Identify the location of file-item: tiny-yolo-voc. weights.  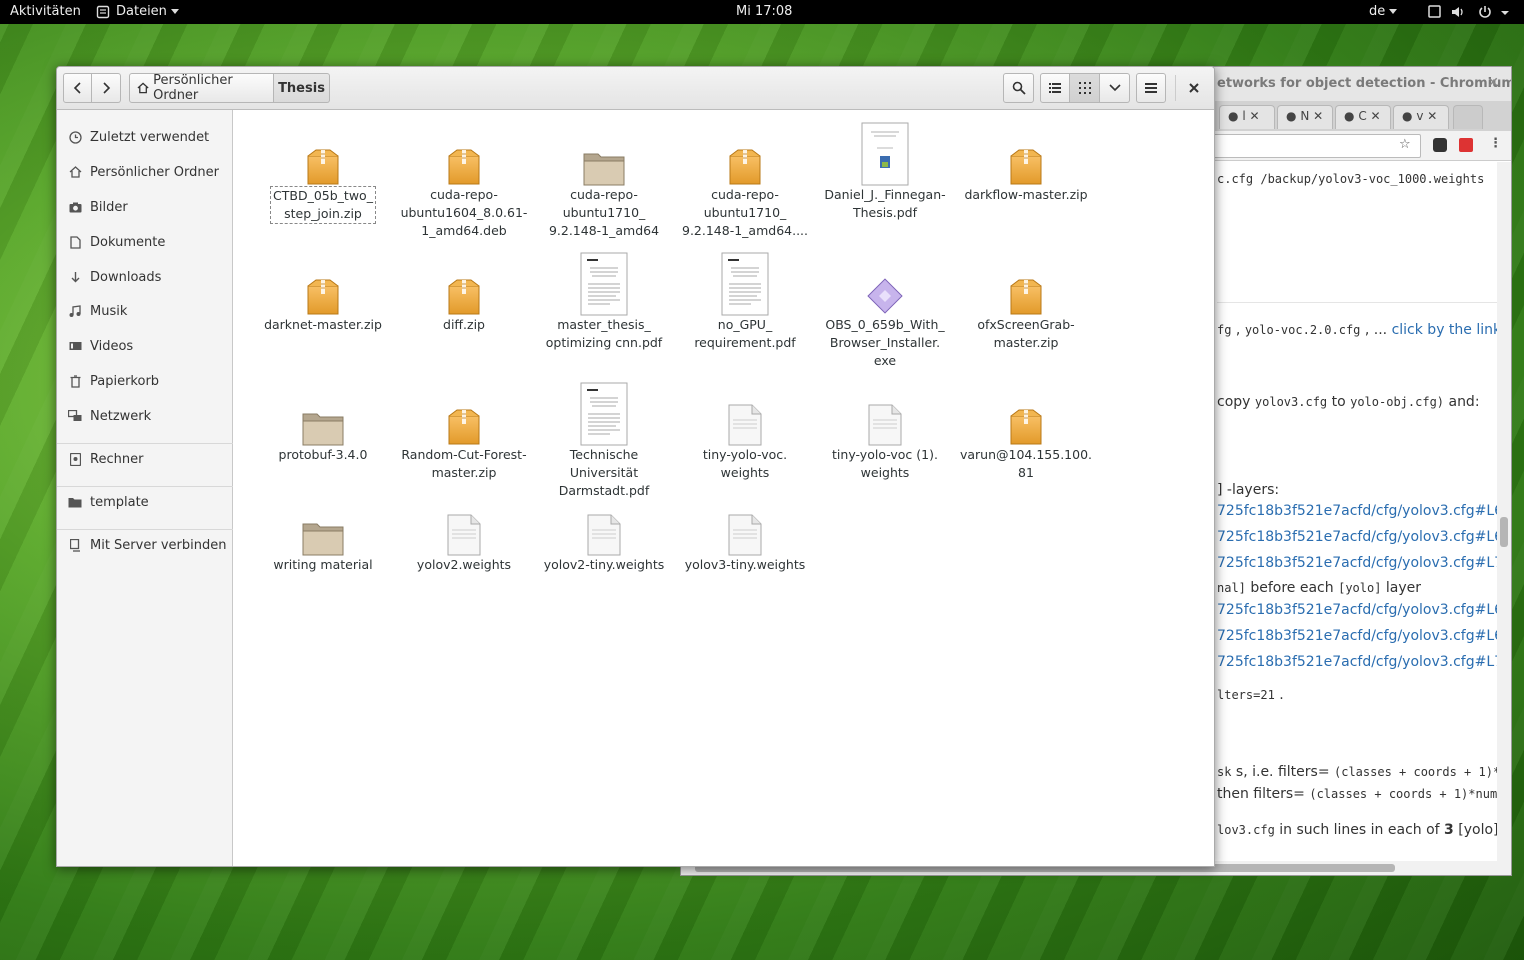
(745, 428).